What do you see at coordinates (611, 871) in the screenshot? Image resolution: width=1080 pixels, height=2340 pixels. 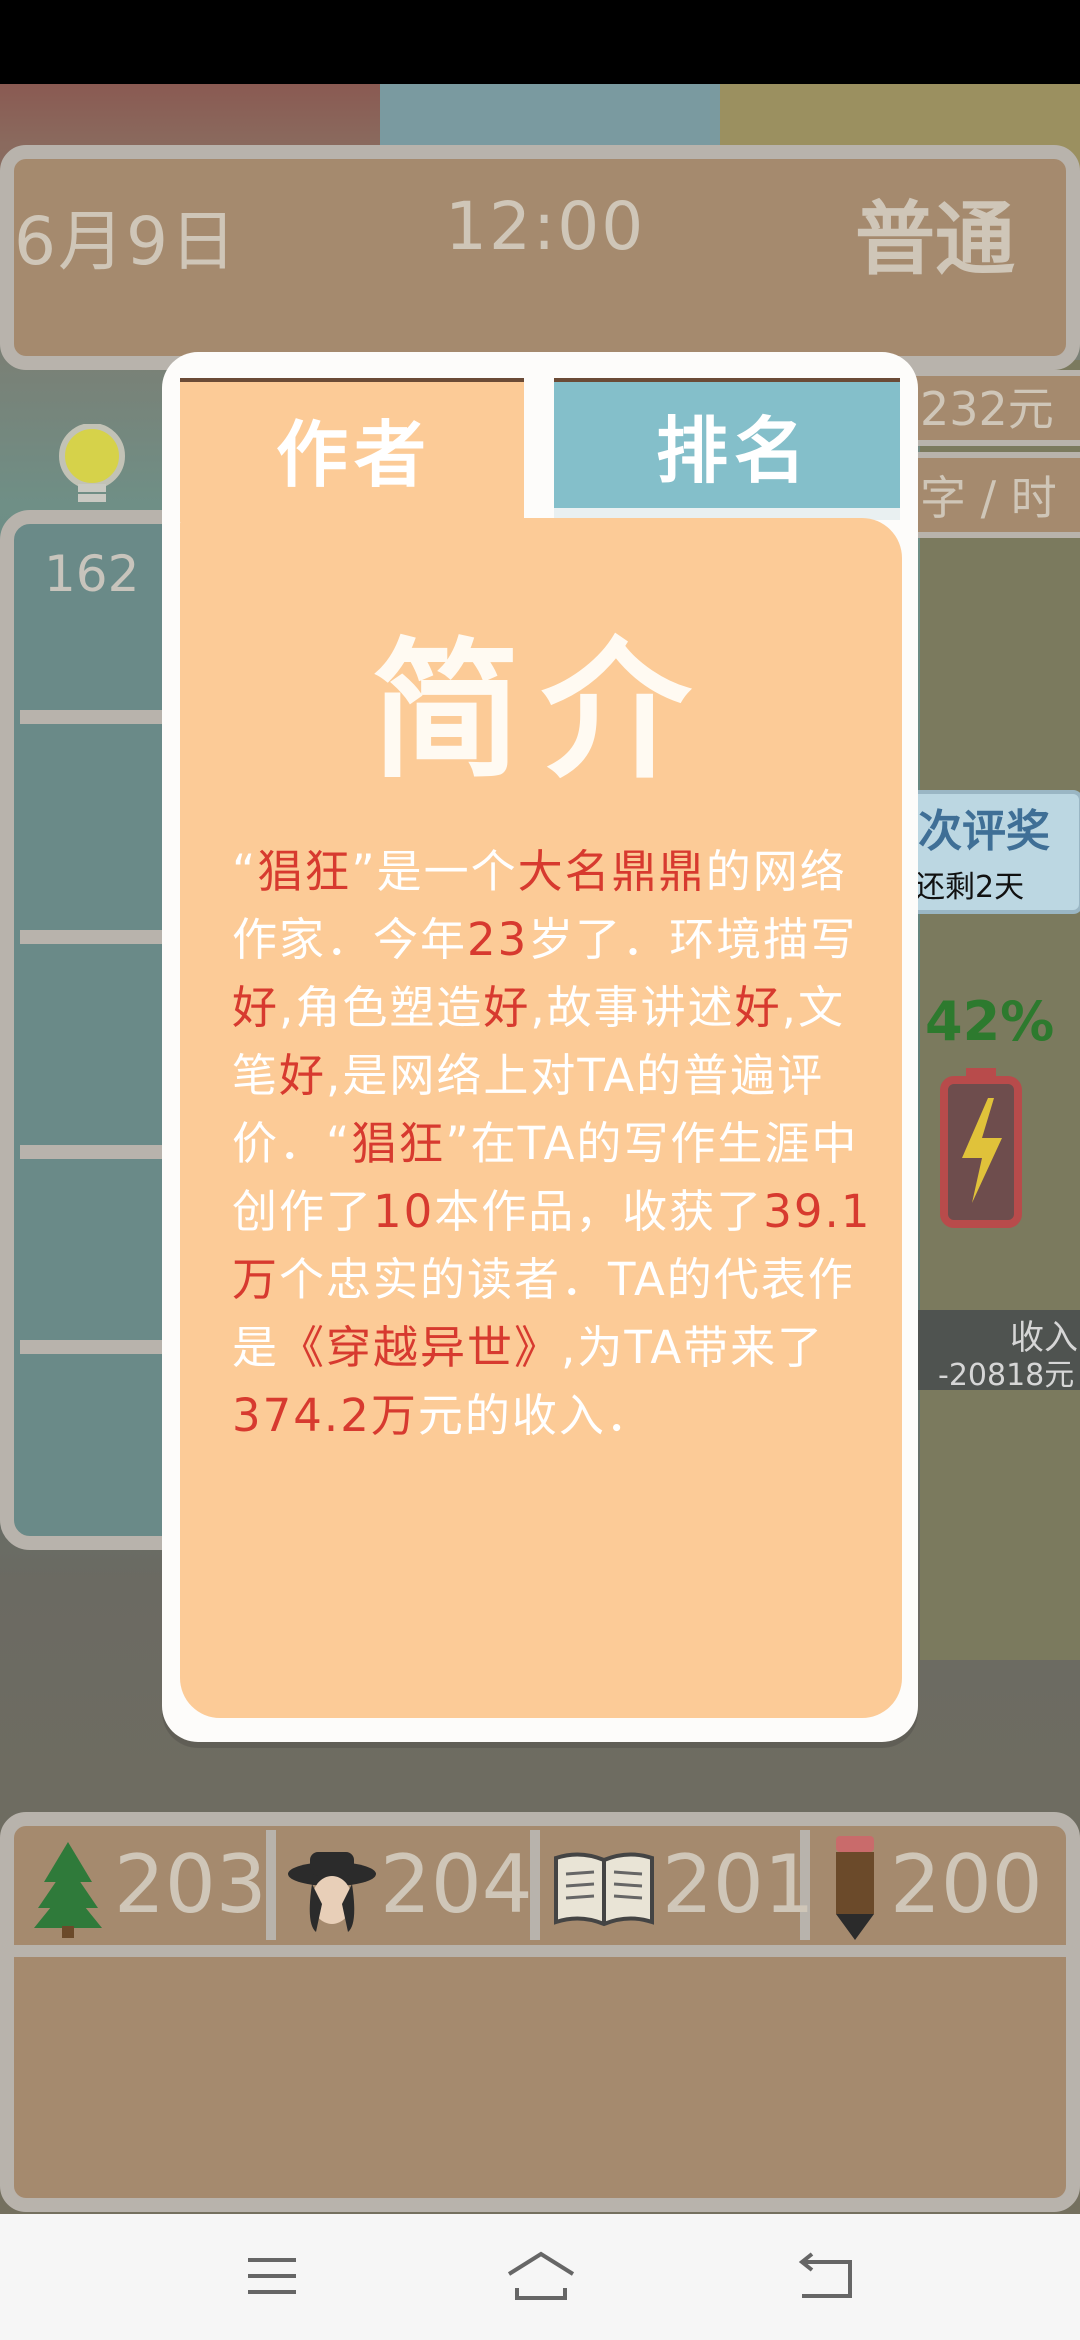 I see `highlight-text: 大名鼎鼎` at bounding box center [611, 871].